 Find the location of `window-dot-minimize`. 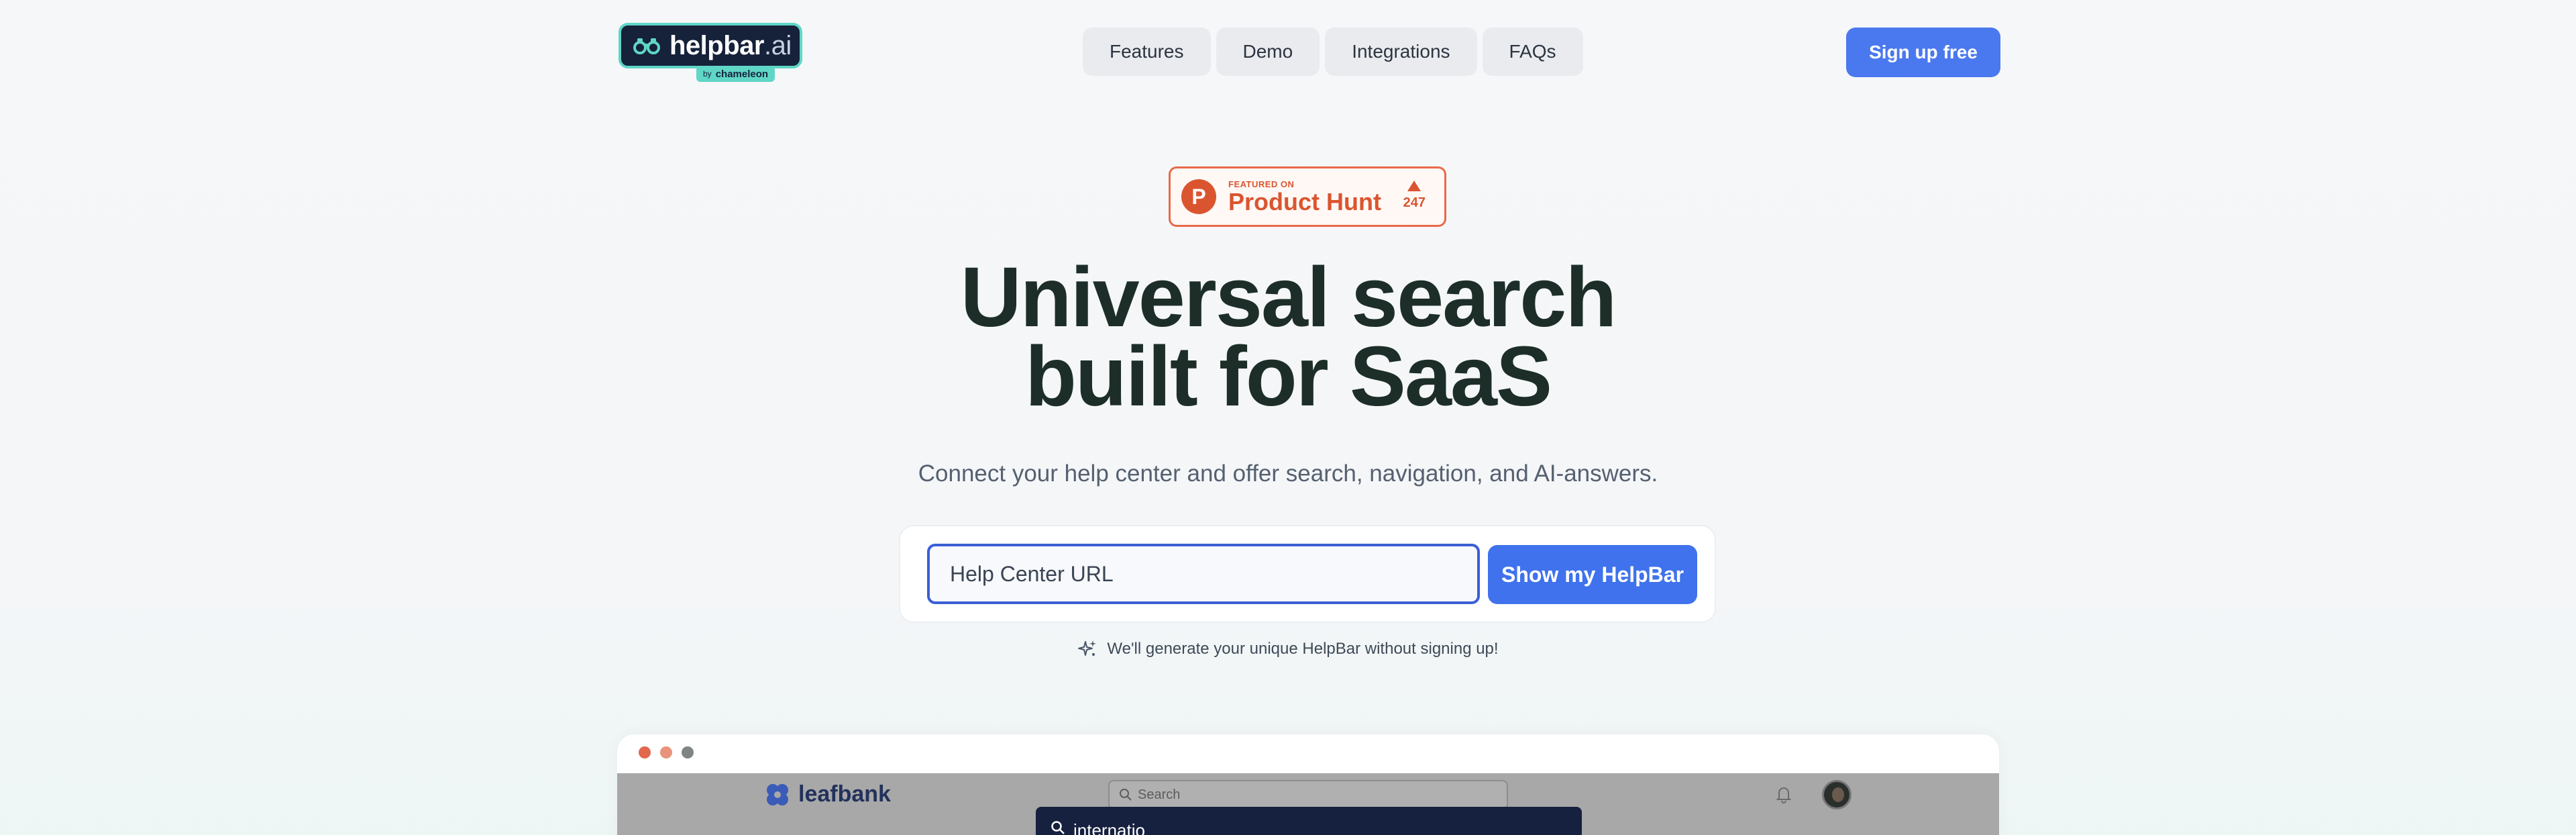

window-dot-minimize is located at coordinates (666, 752).